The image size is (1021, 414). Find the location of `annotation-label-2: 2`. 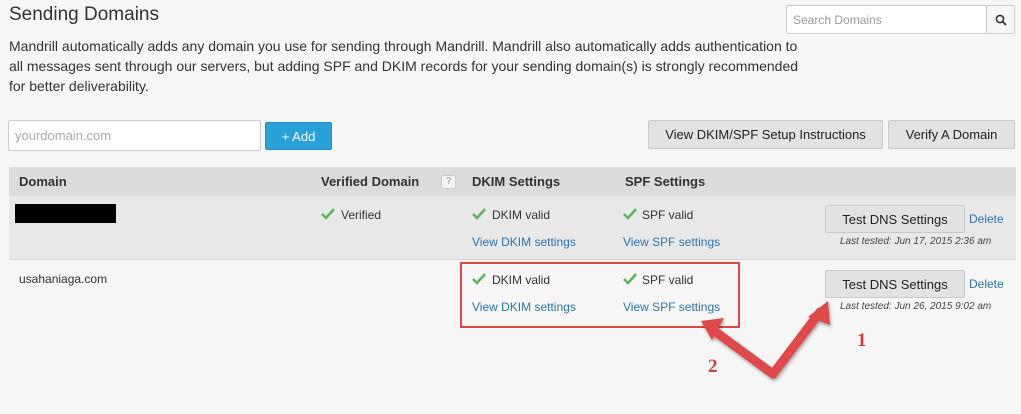

annotation-label-2: 2 is located at coordinates (713, 366).